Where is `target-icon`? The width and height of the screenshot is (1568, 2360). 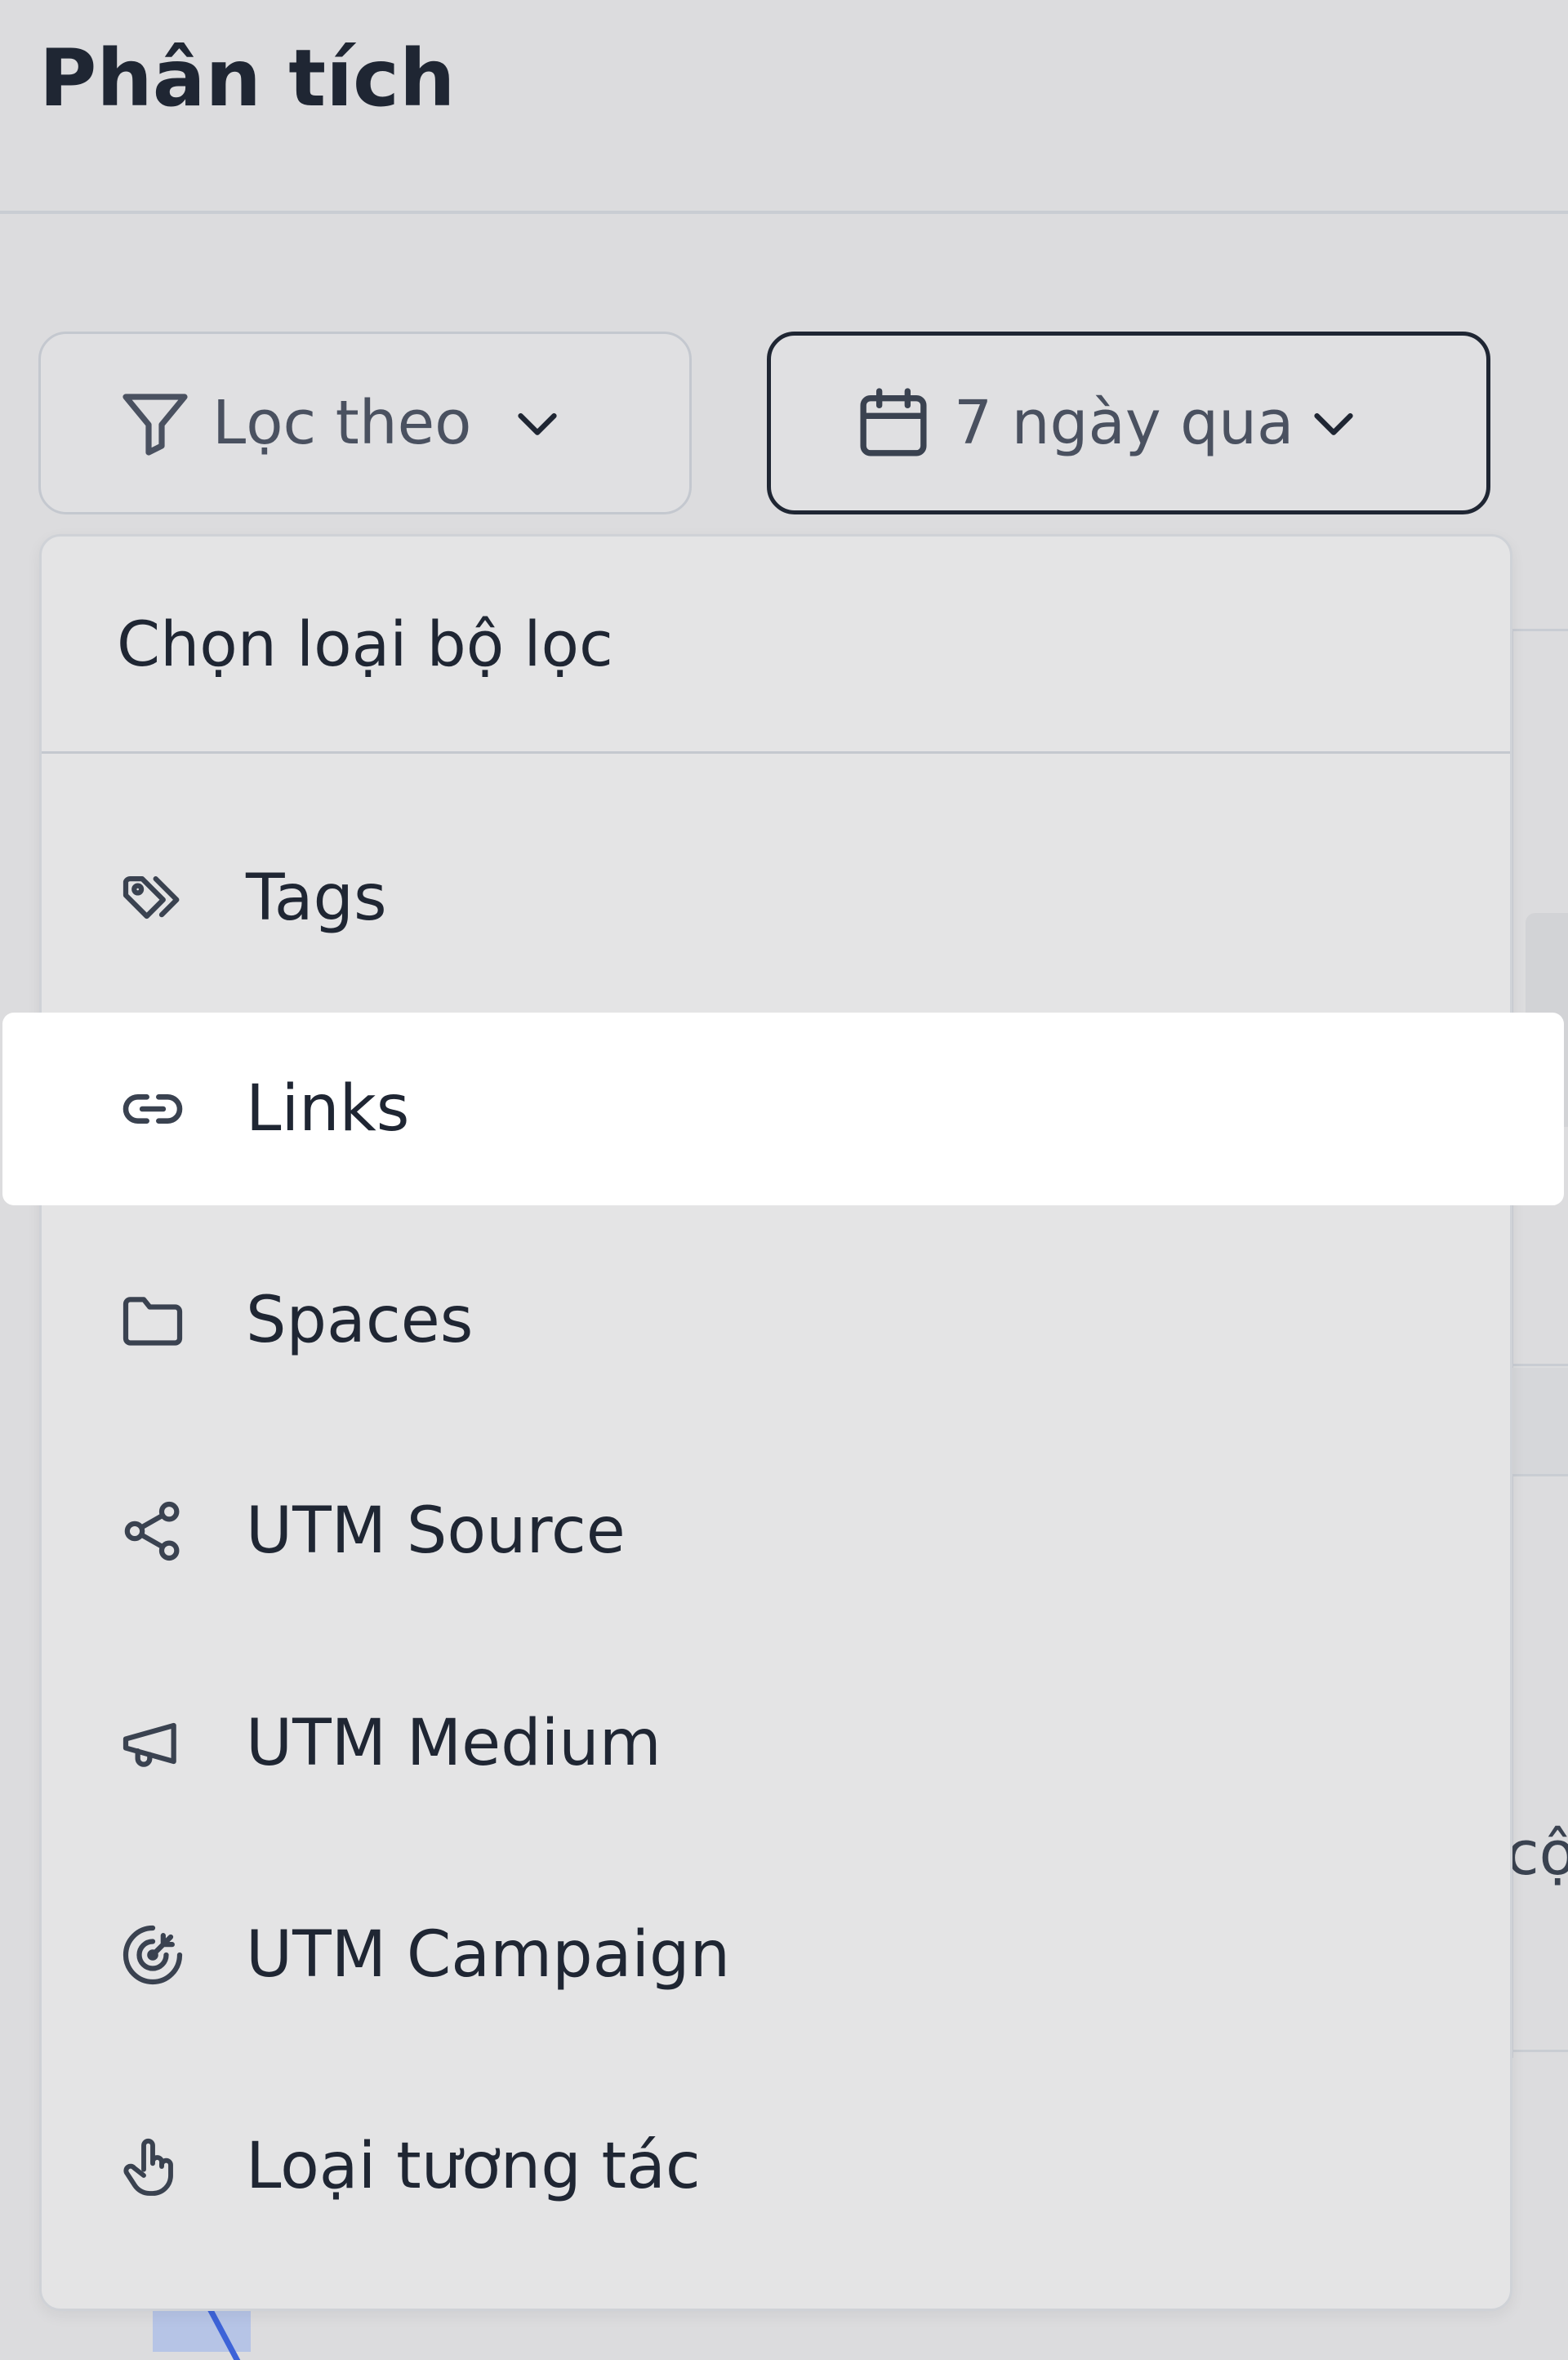 target-icon is located at coordinates (152, 1955).